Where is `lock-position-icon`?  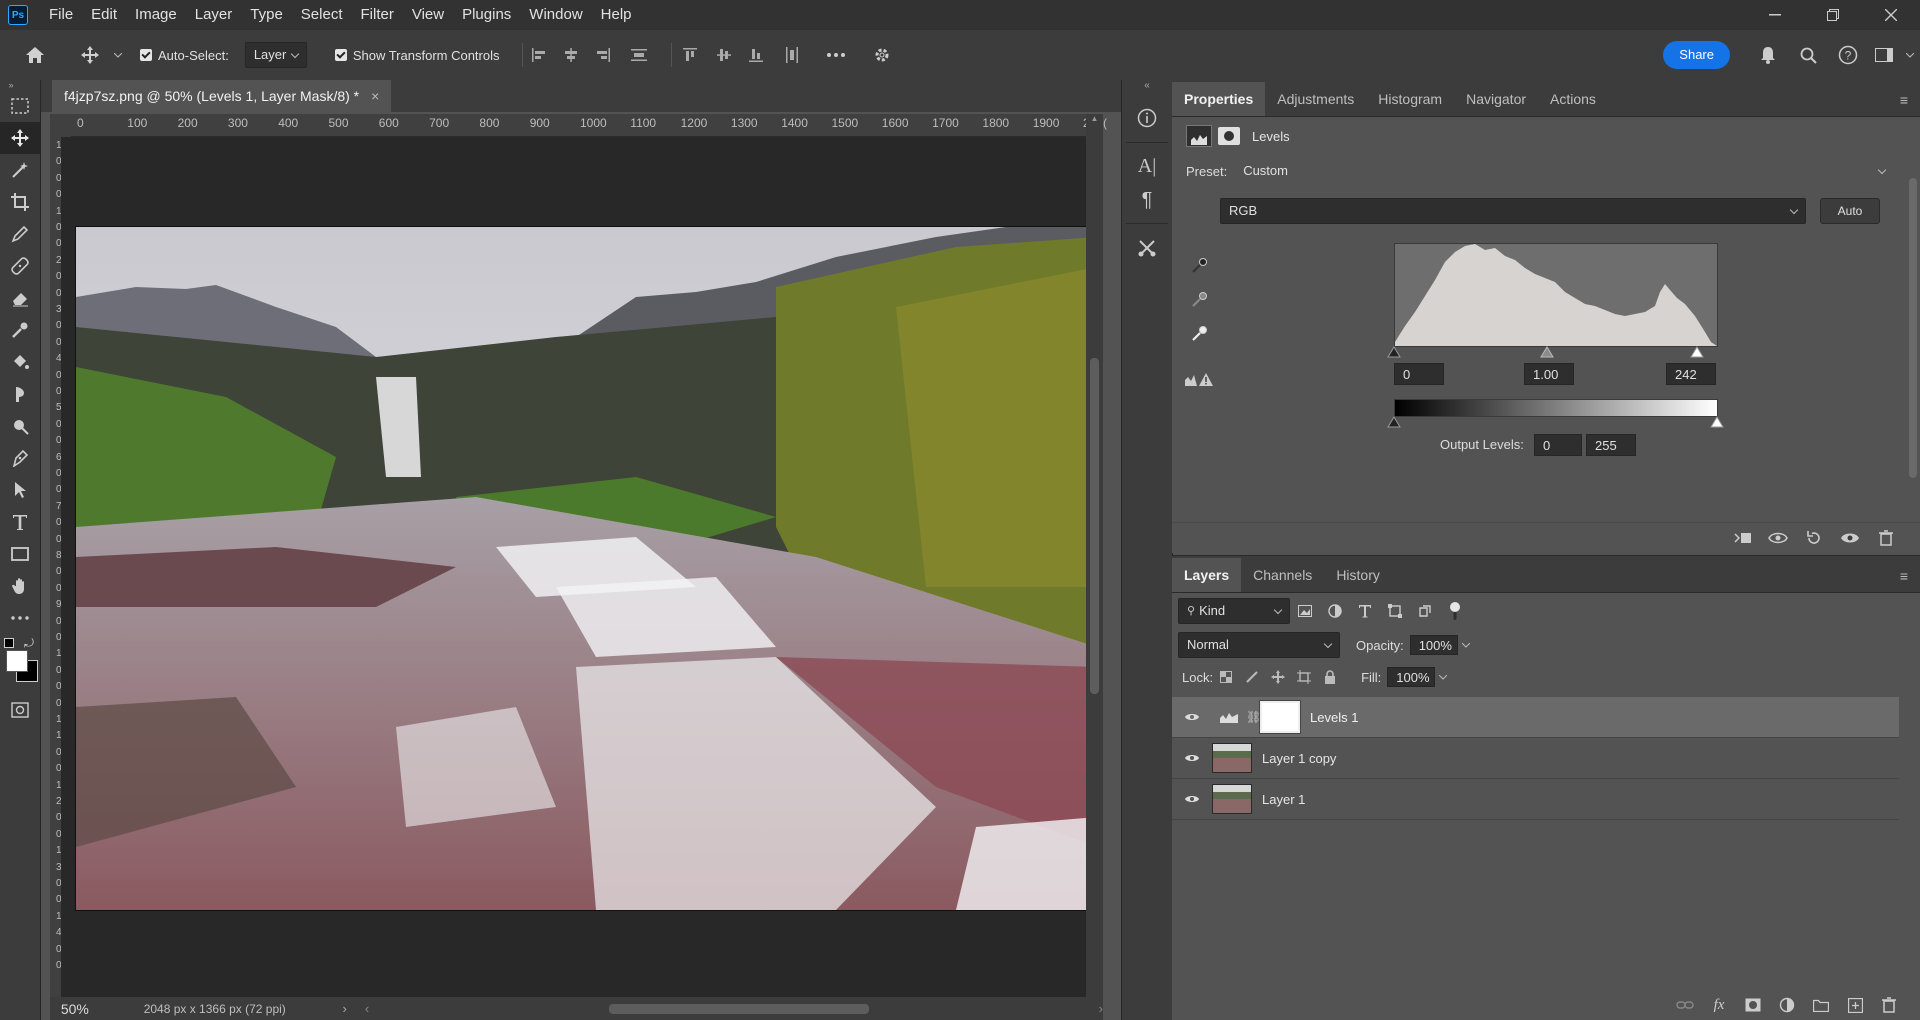
lock-position-icon is located at coordinates (1278, 677).